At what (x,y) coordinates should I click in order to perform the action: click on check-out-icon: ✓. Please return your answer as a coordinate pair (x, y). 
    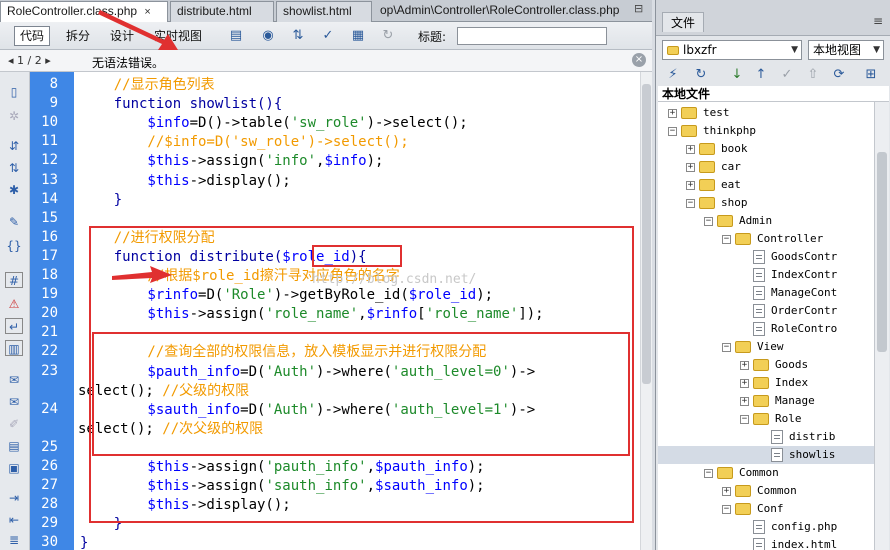
    Looking at the image, I should click on (787, 75).